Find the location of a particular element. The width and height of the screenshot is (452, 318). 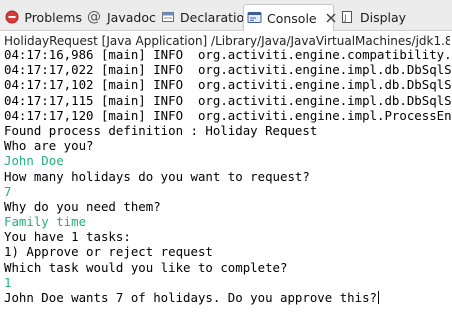

close-icon is located at coordinates (331, 18).